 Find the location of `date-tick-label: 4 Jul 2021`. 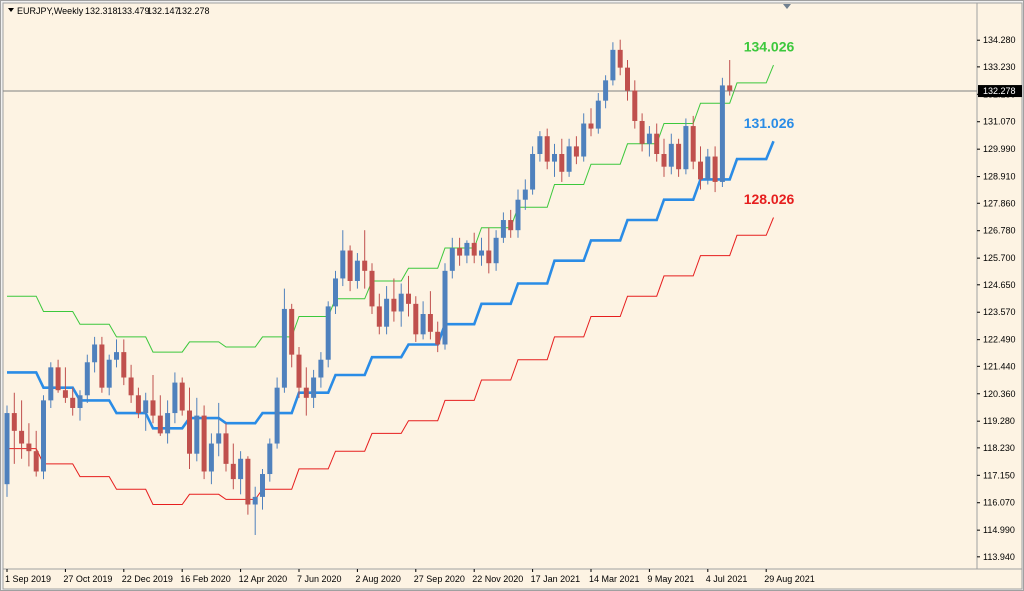

date-tick-label: 4 Jul 2021 is located at coordinates (727, 579).